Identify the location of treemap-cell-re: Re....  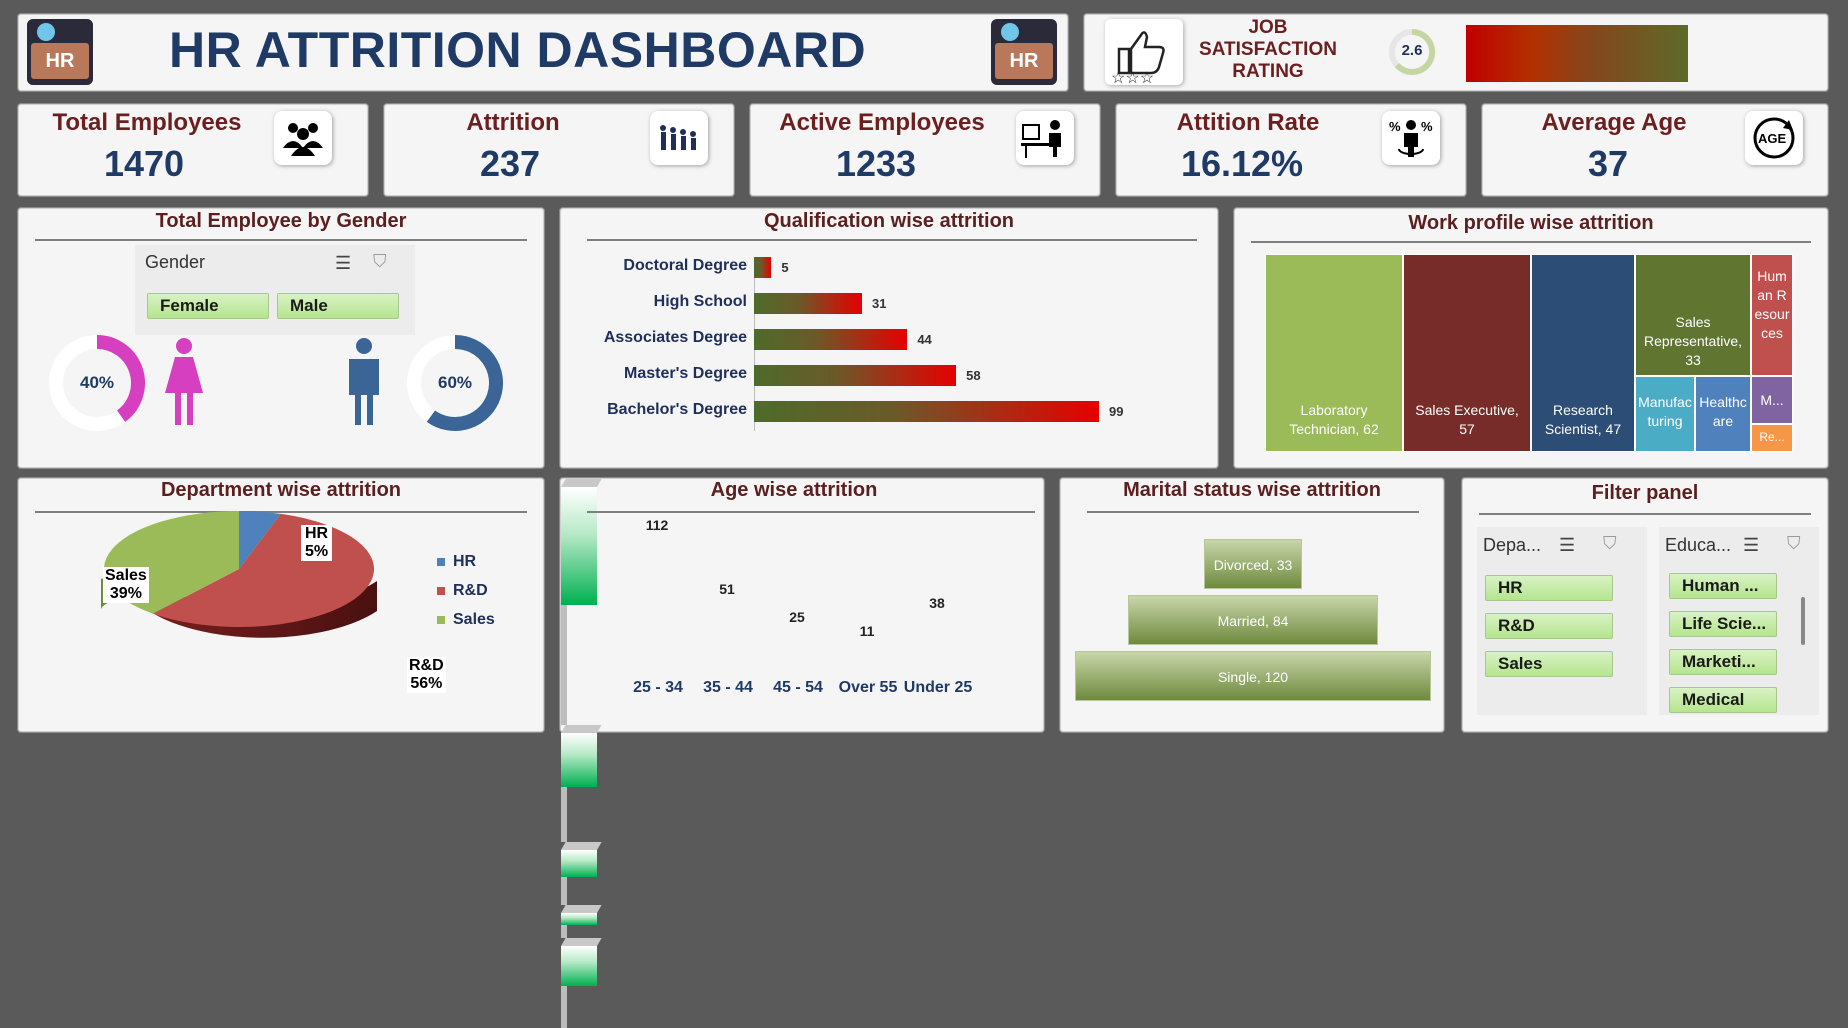
(1772, 438).